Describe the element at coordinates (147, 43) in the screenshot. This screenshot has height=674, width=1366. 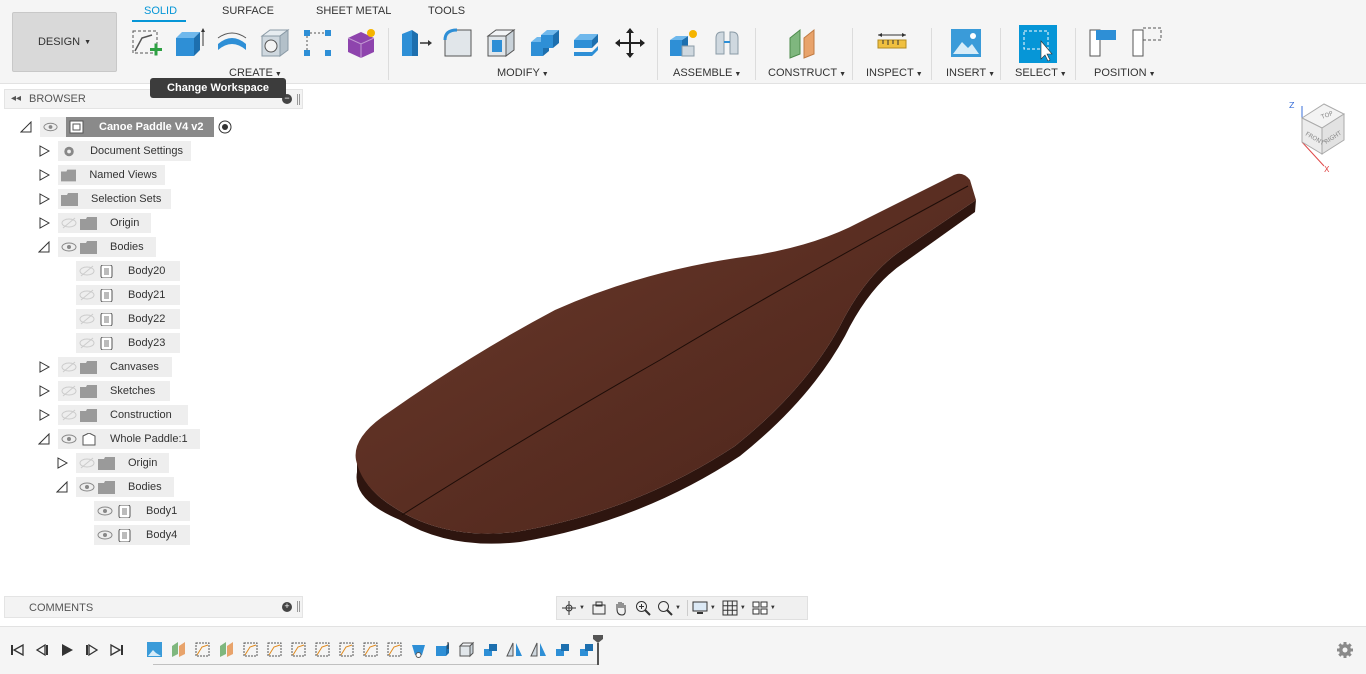
I see `create-sketch-icon` at that location.